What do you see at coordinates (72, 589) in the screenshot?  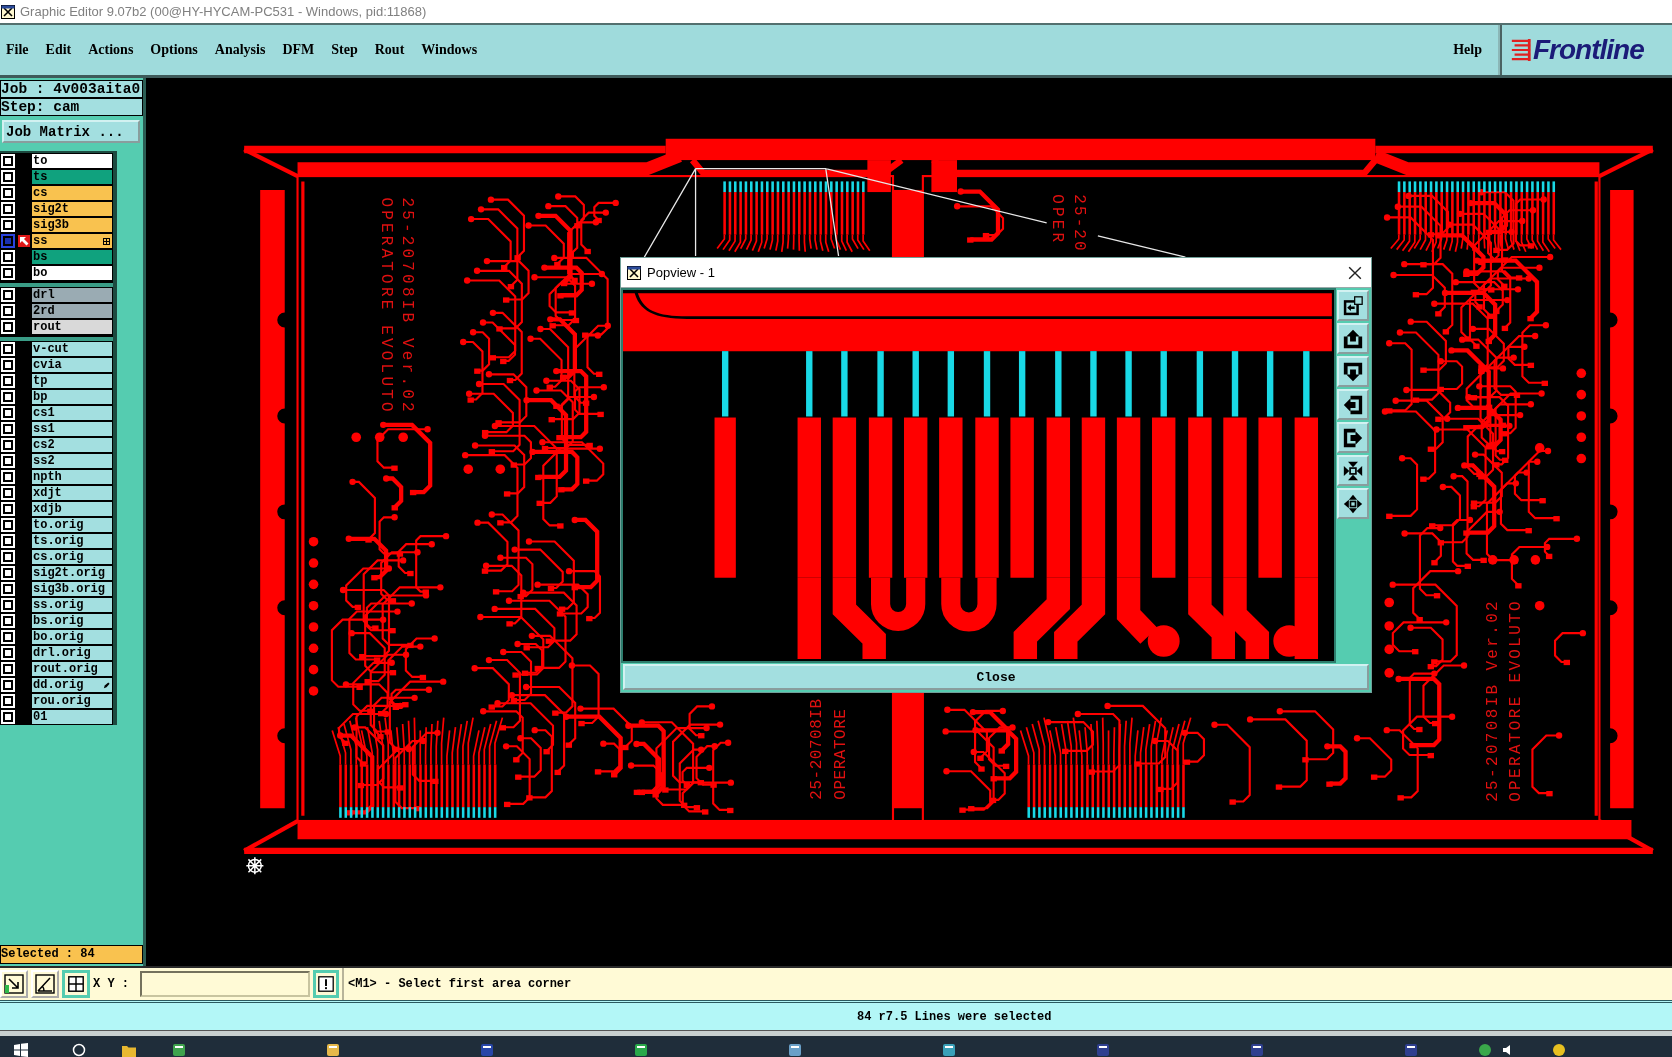 I see `layer-name: sig3b.orig` at bounding box center [72, 589].